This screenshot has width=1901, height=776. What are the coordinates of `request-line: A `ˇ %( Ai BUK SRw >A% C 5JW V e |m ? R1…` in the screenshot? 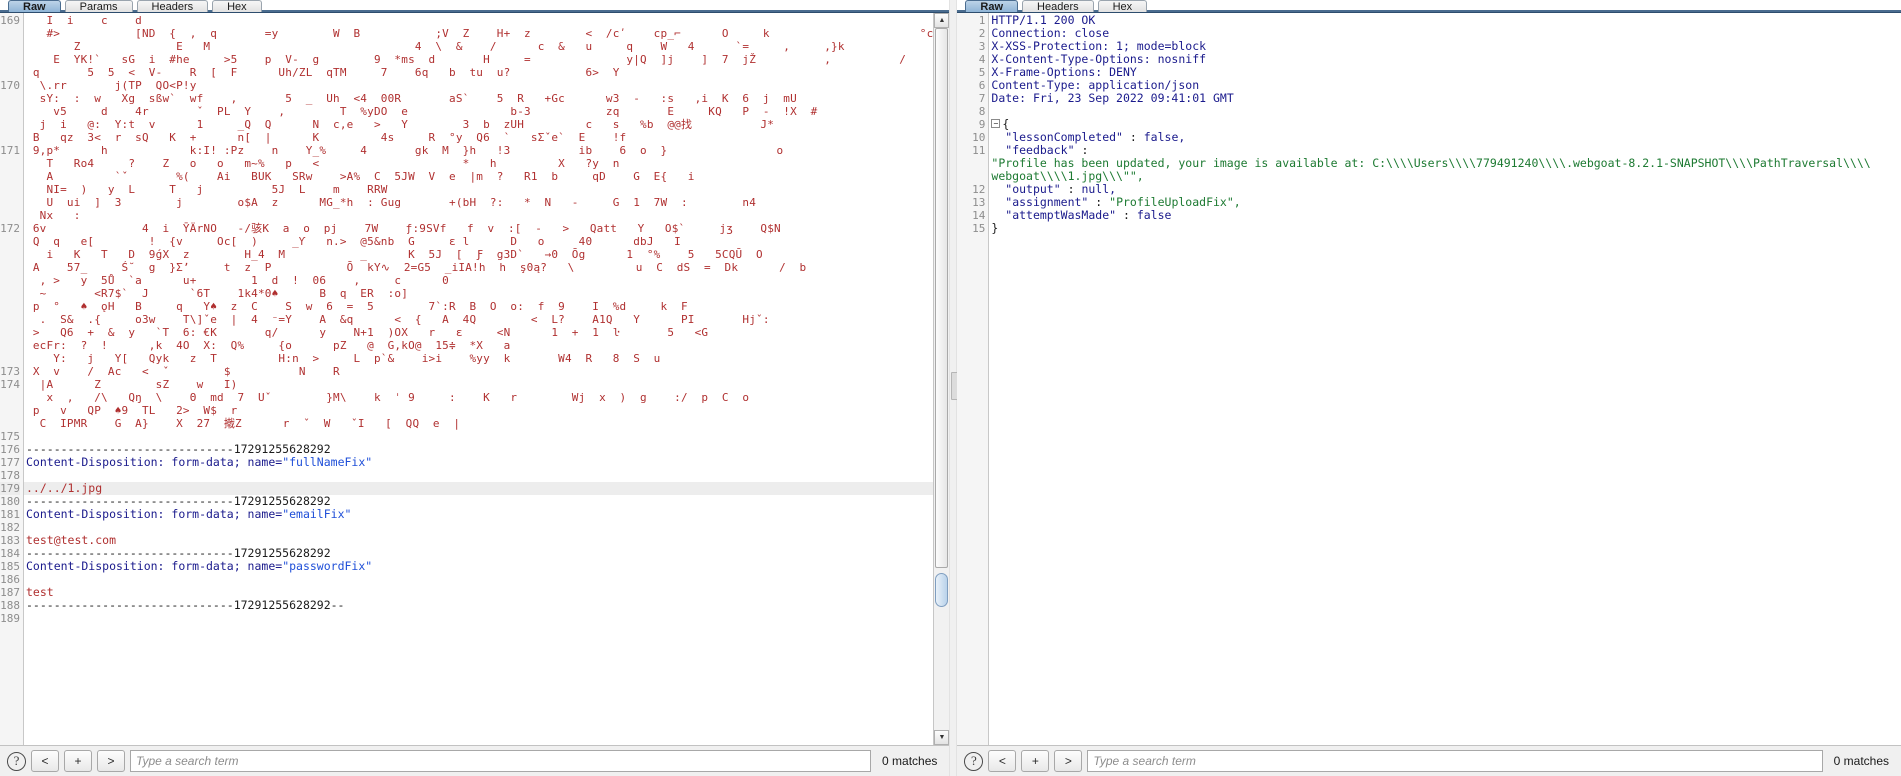 It's located at (360, 176).